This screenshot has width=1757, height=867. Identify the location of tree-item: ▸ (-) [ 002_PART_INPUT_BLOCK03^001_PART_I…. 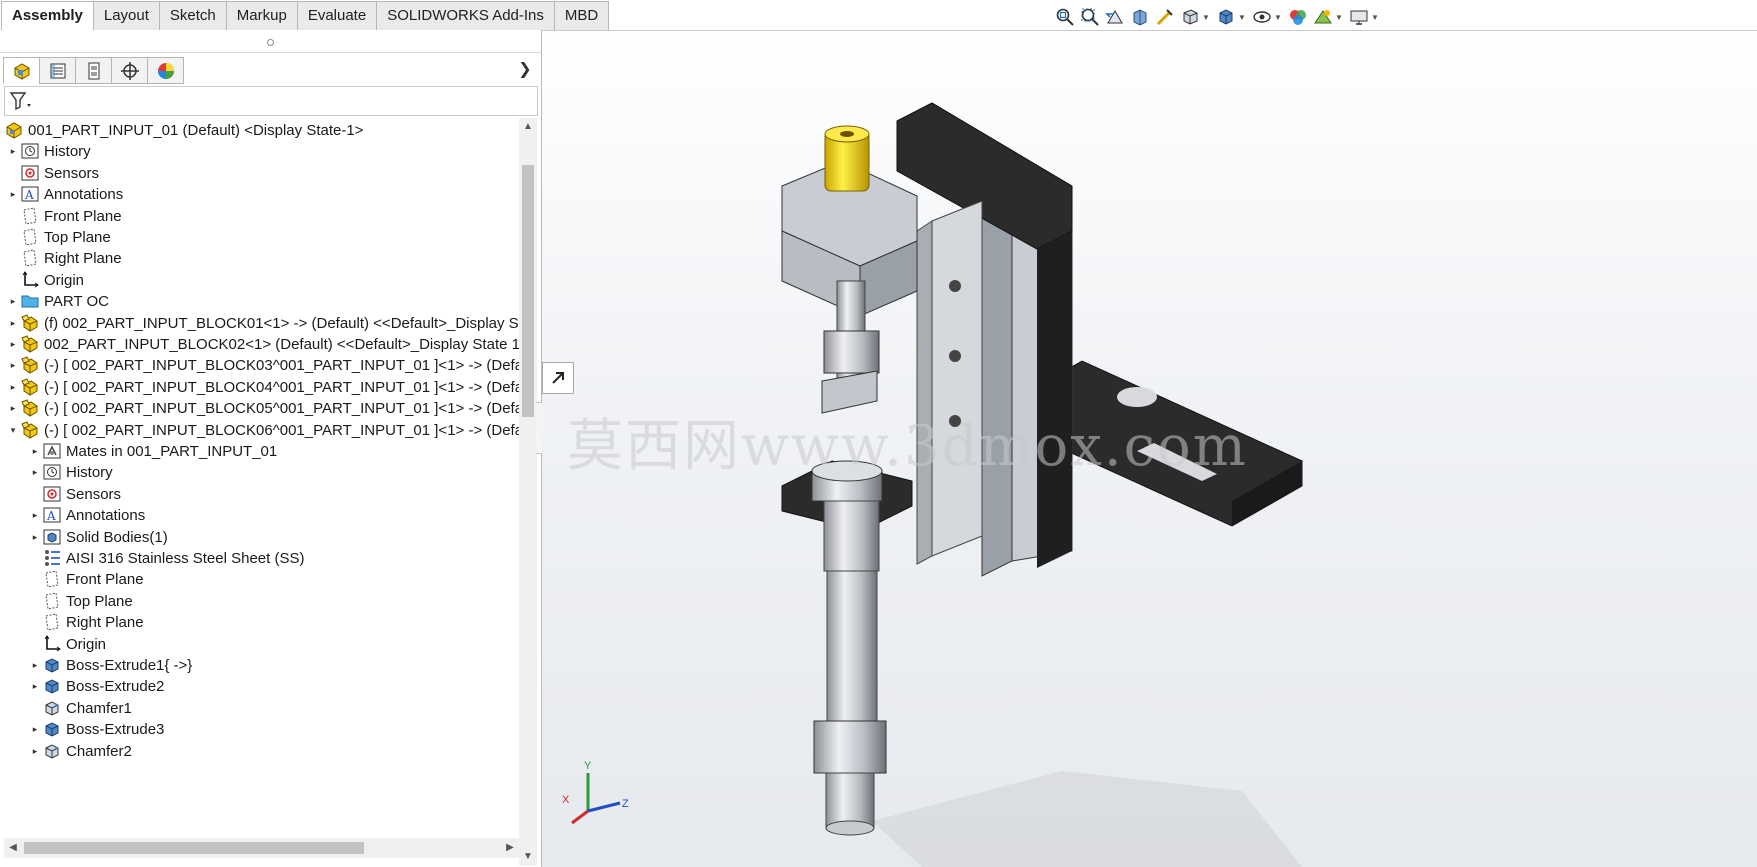
(261, 365).